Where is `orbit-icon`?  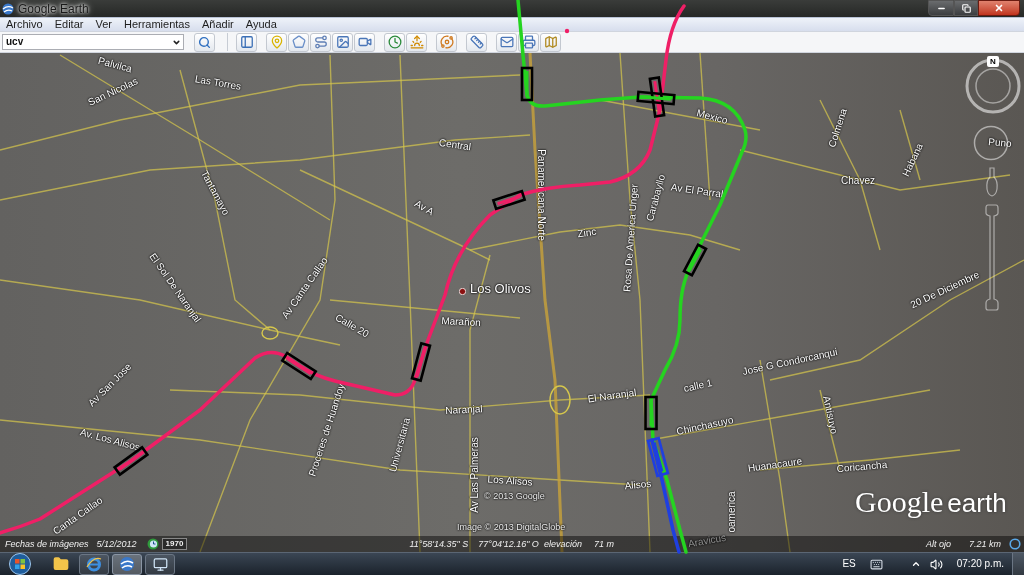 orbit-icon is located at coordinates (446, 42).